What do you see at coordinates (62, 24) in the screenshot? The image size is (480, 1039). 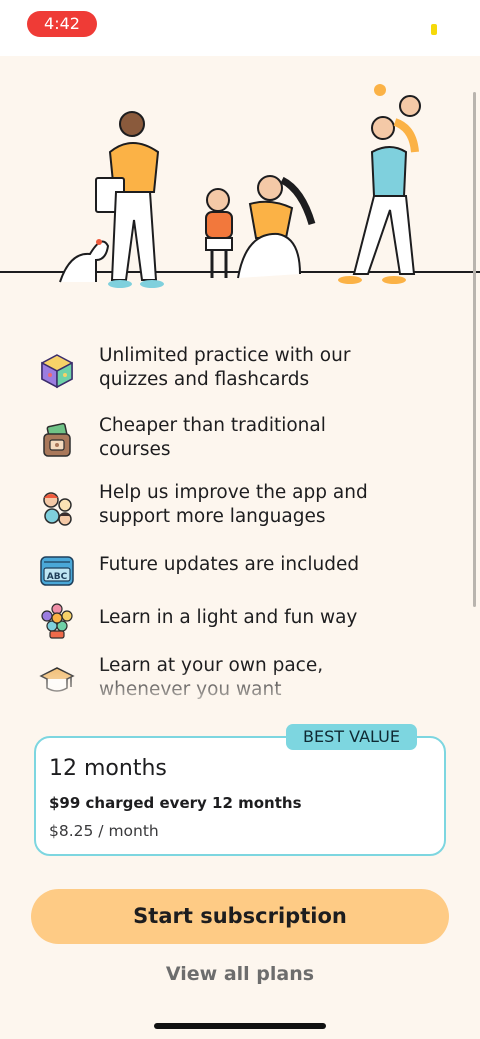 I see `status-time: 4:42` at bounding box center [62, 24].